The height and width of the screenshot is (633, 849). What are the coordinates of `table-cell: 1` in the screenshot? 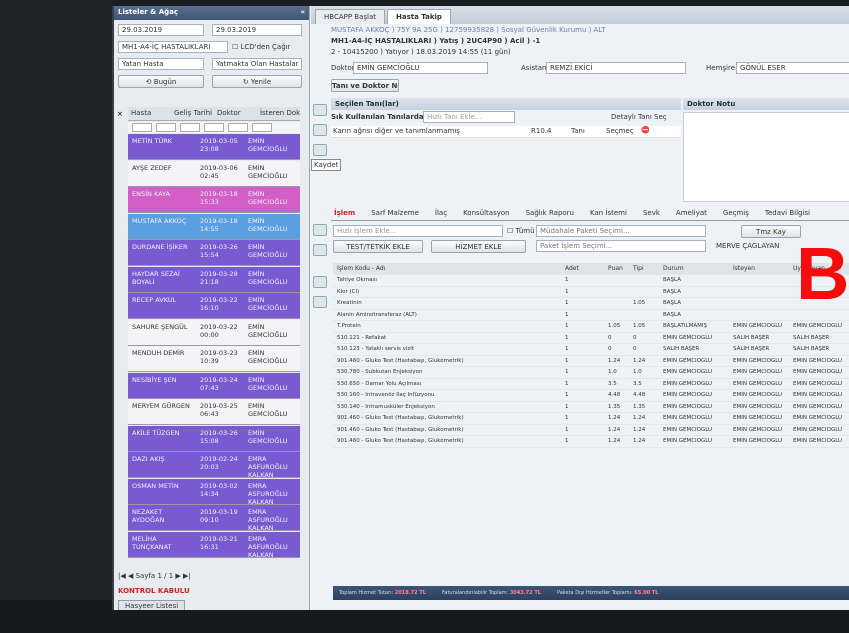 It's located at (567, 291).